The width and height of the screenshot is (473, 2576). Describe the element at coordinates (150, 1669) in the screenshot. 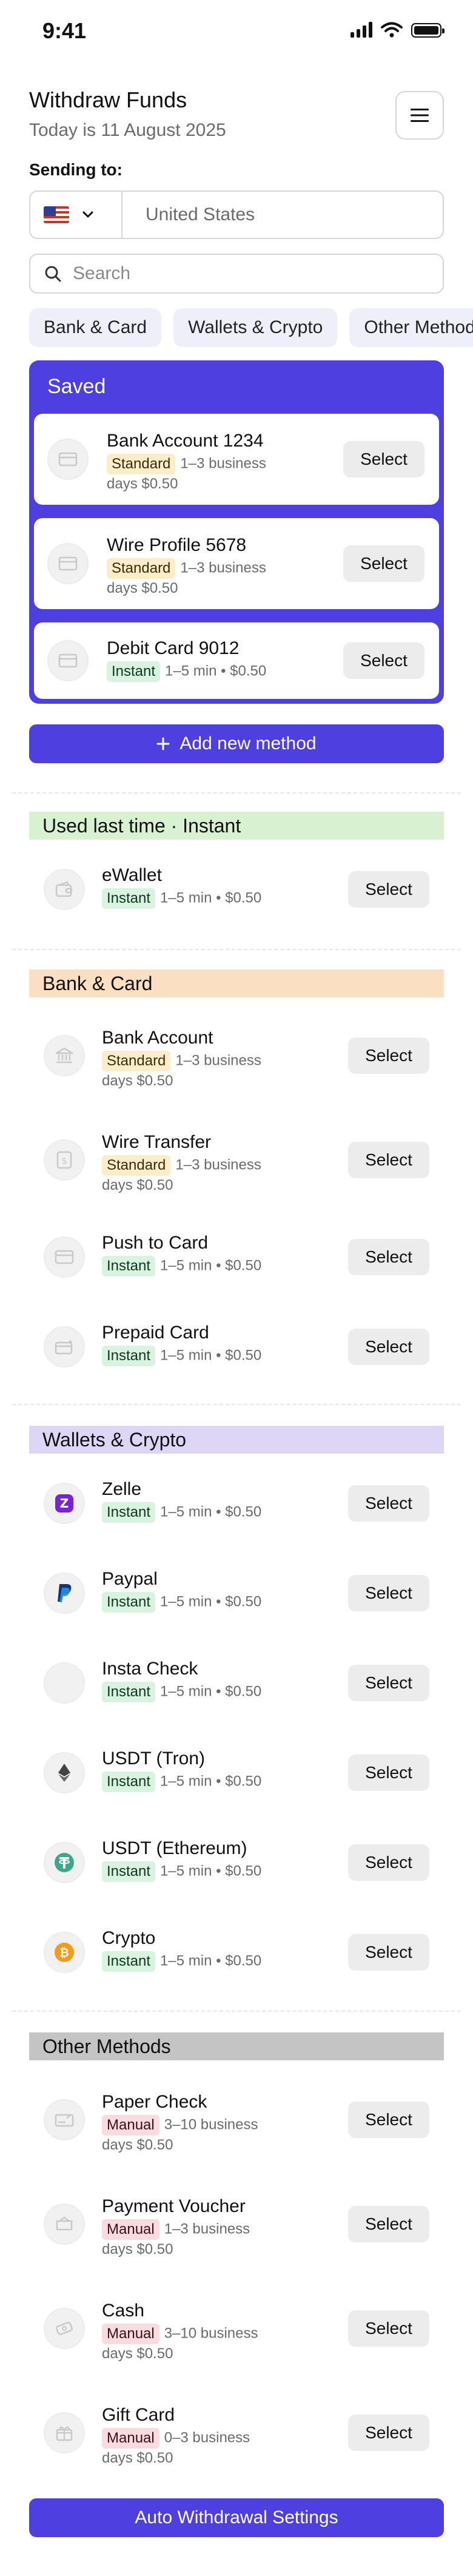

I see `method-name: Insta Check` at that location.